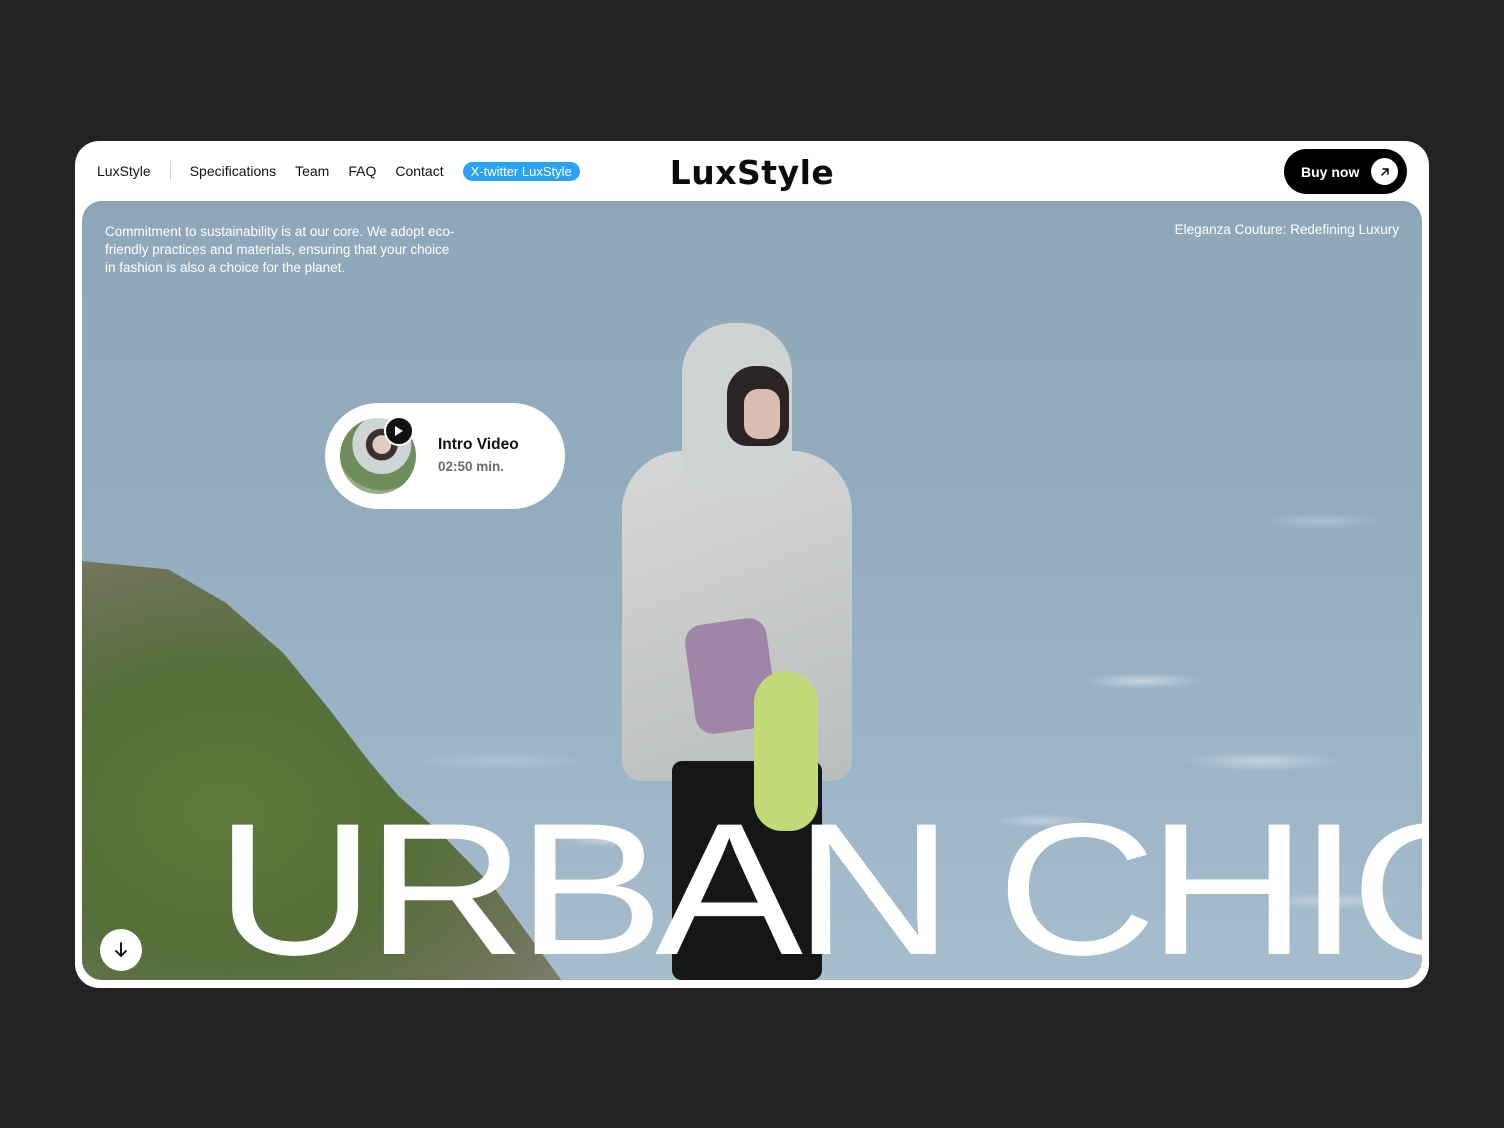 The width and height of the screenshot is (1504, 1128). Describe the element at coordinates (1330, 171) in the screenshot. I see `buy-now-label: Buy now` at that location.